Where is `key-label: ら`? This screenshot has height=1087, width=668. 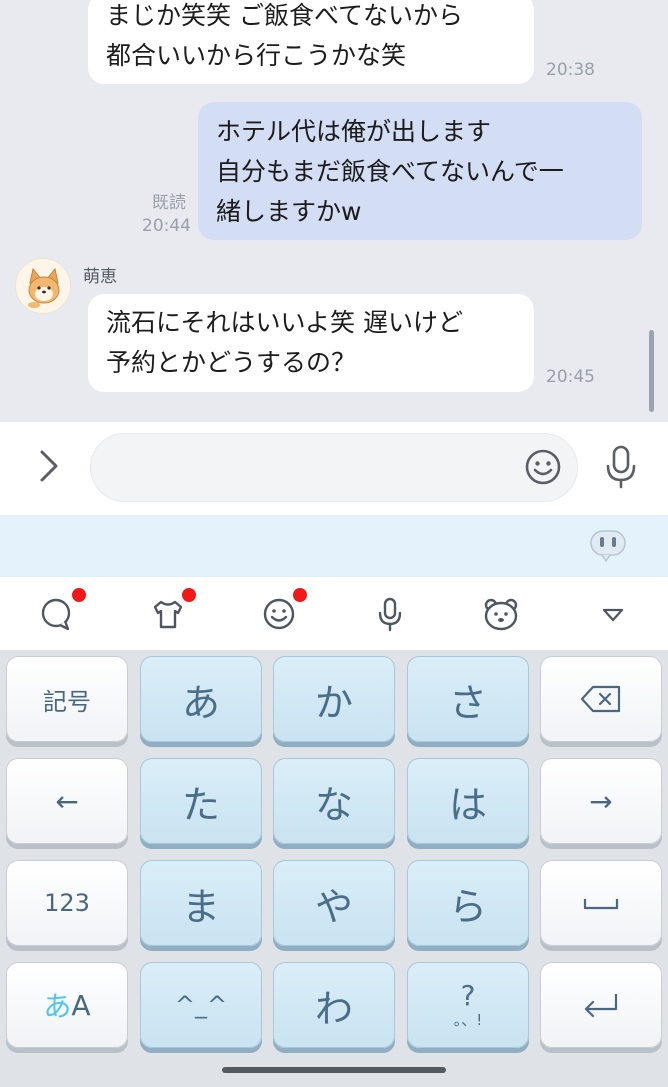 key-label: ら is located at coordinates (467, 906).